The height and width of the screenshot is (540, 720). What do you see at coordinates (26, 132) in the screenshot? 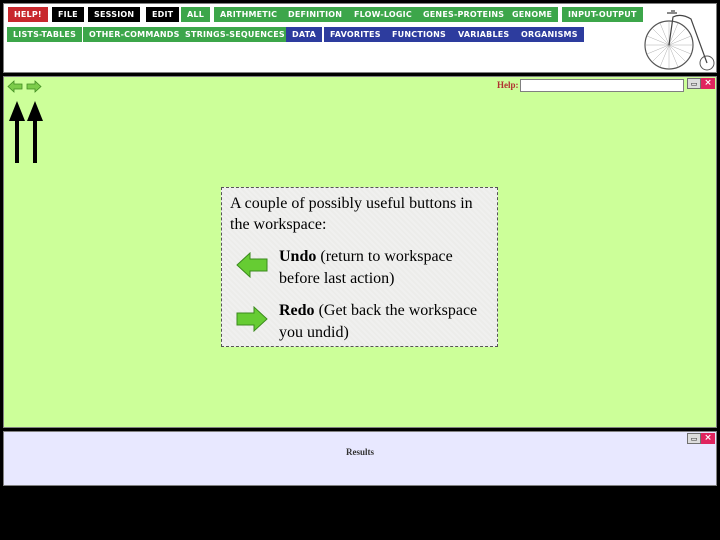
I see `up-arrows-indicator-icon` at bounding box center [26, 132].